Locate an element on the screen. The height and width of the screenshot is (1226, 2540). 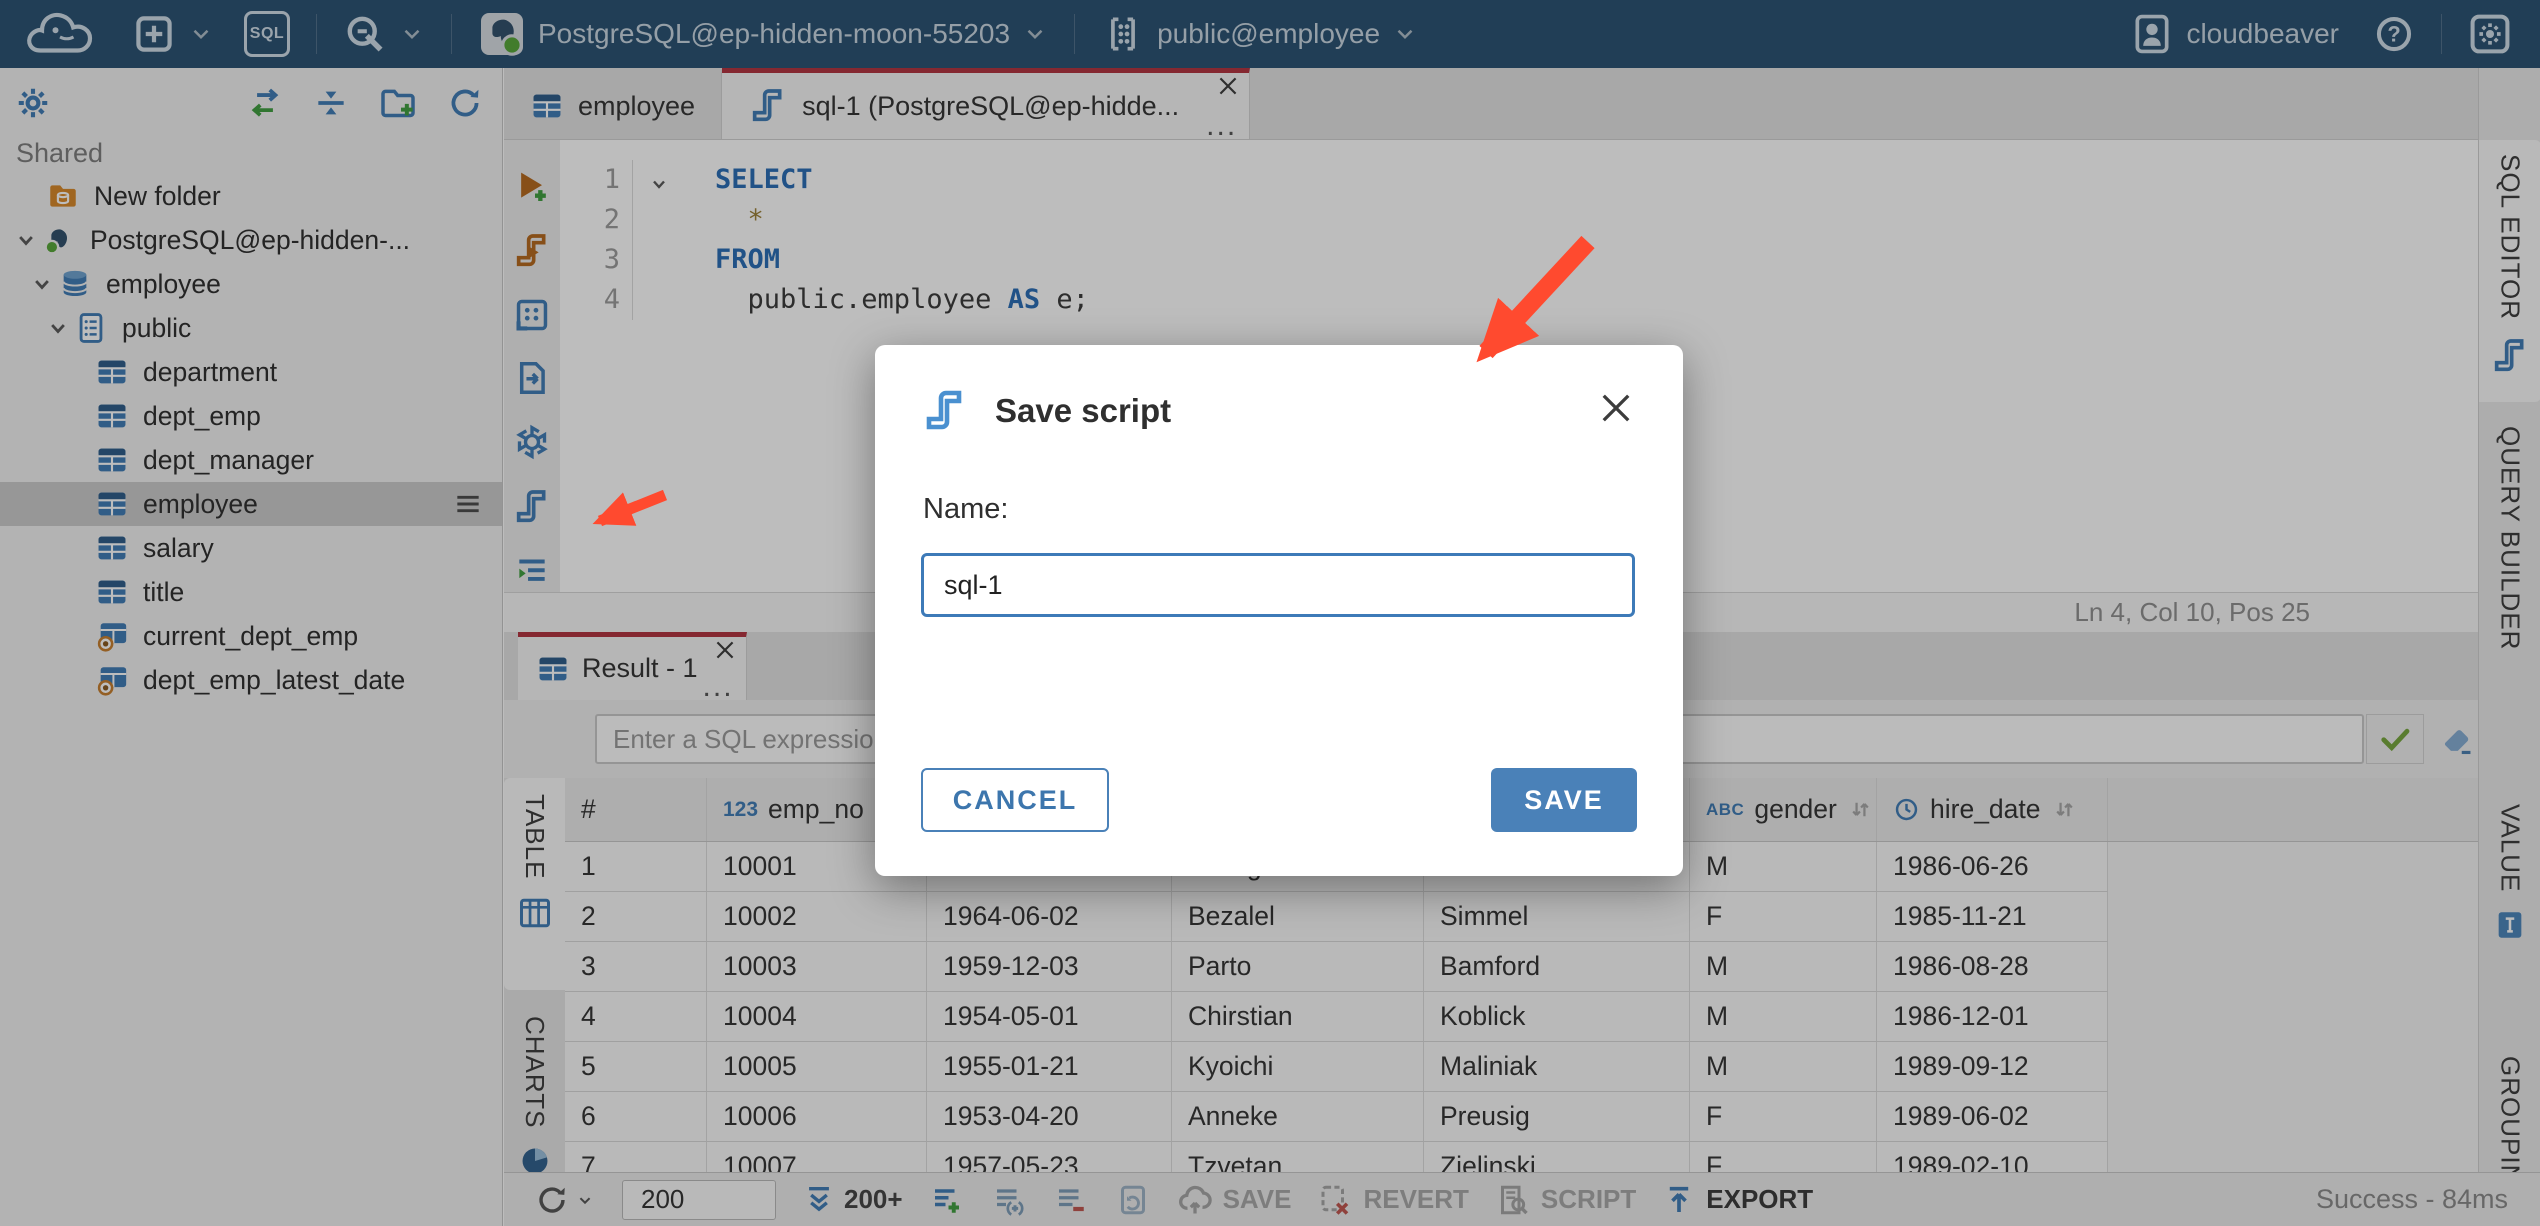
save-script-dialog: Save script Name: CANCEL SAVE is located at coordinates (1279, 610).